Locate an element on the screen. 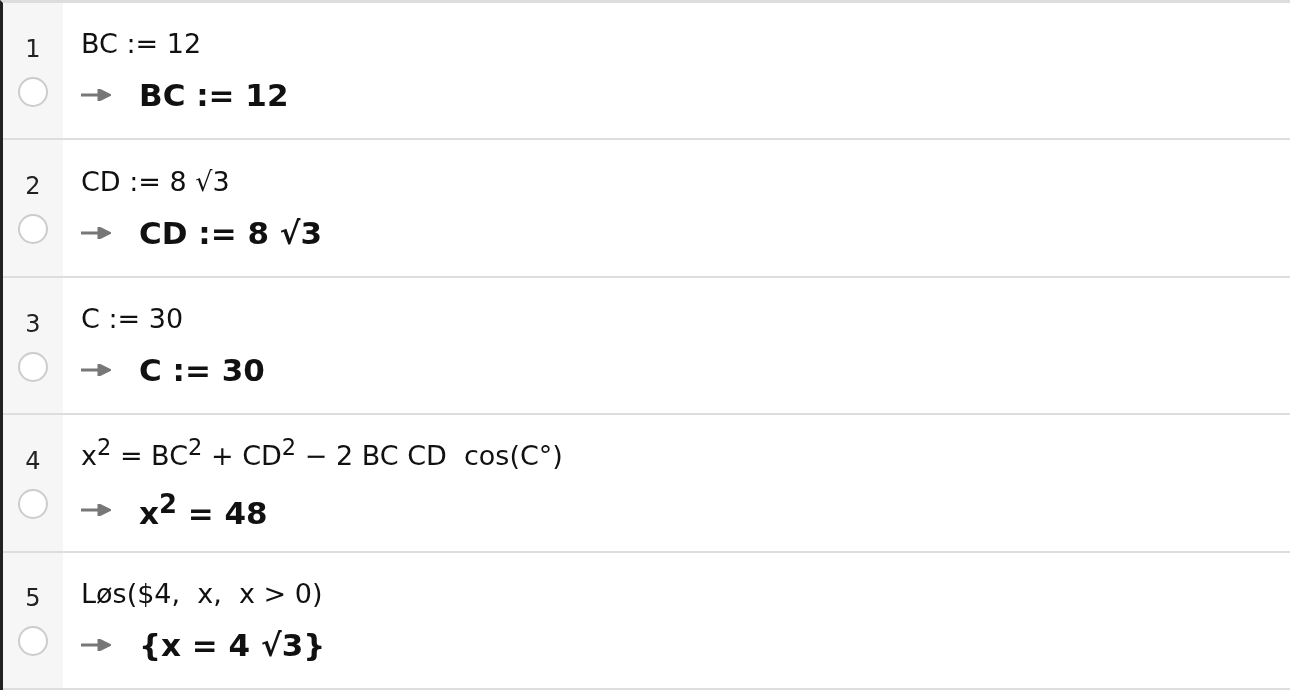 Image resolution: width=1290 pixels, height=690 pixels. cas-input: C := 30 is located at coordinates (685, 318).